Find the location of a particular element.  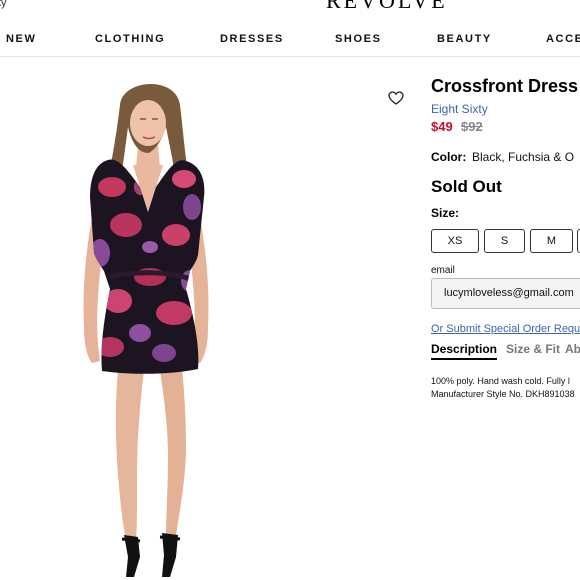

sale-price: $49 is located at coordinates (442, 126).